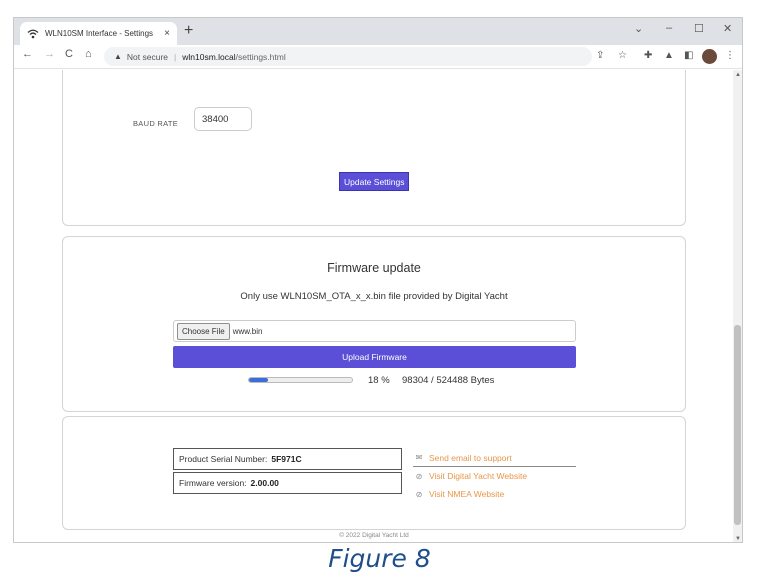 This screenshot has height=583, width=759. What do you see at coordinates (213, 483) in the screenshot?
I see `firmware-version-label: Firmware version:` at bounding box center [213, 483].